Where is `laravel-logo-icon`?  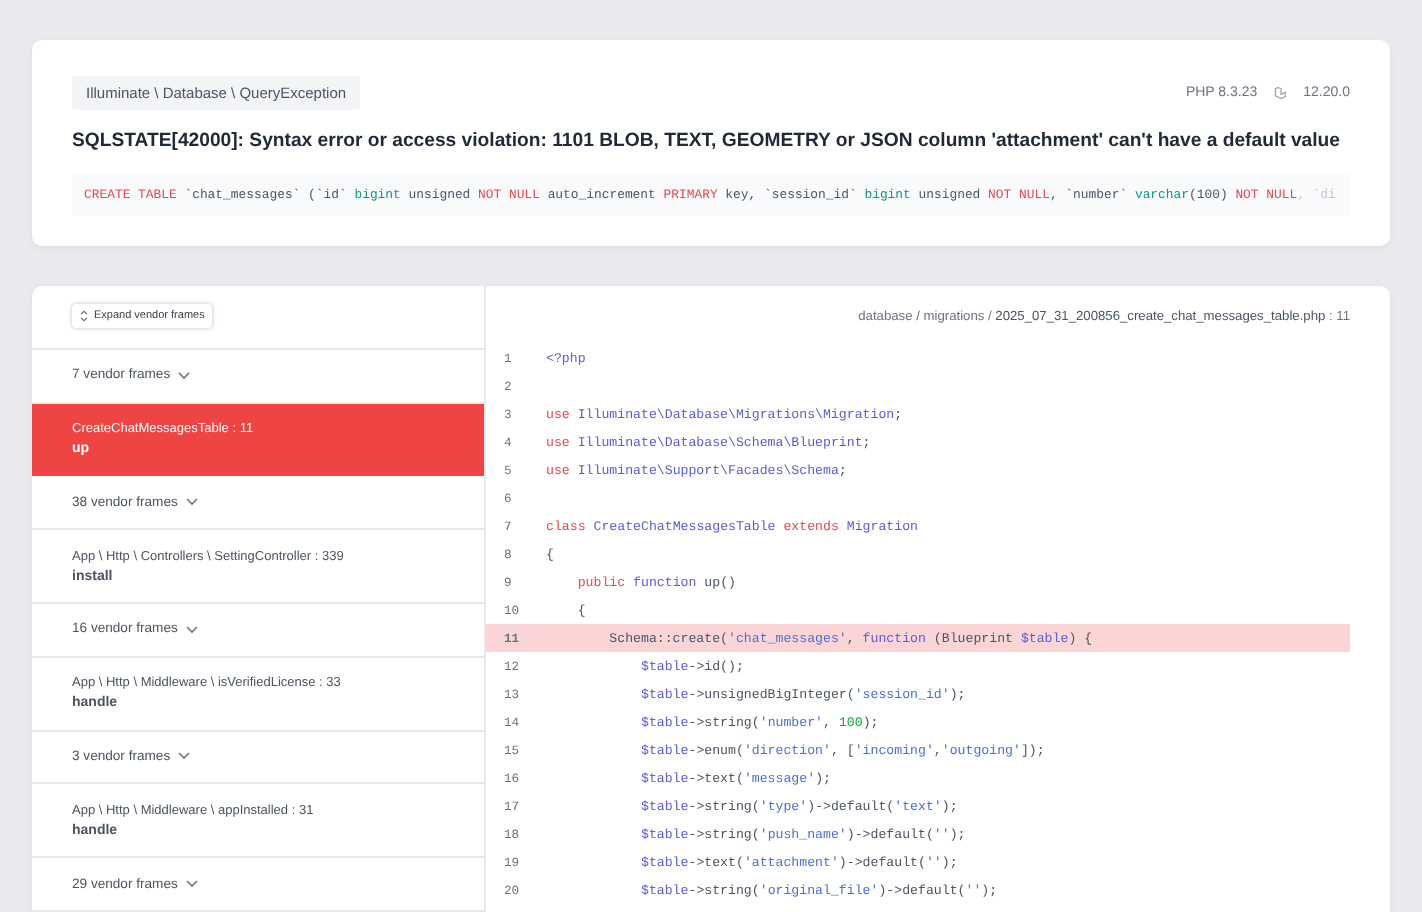
laravel-logo-icon is located at coordinates (1280, 93).